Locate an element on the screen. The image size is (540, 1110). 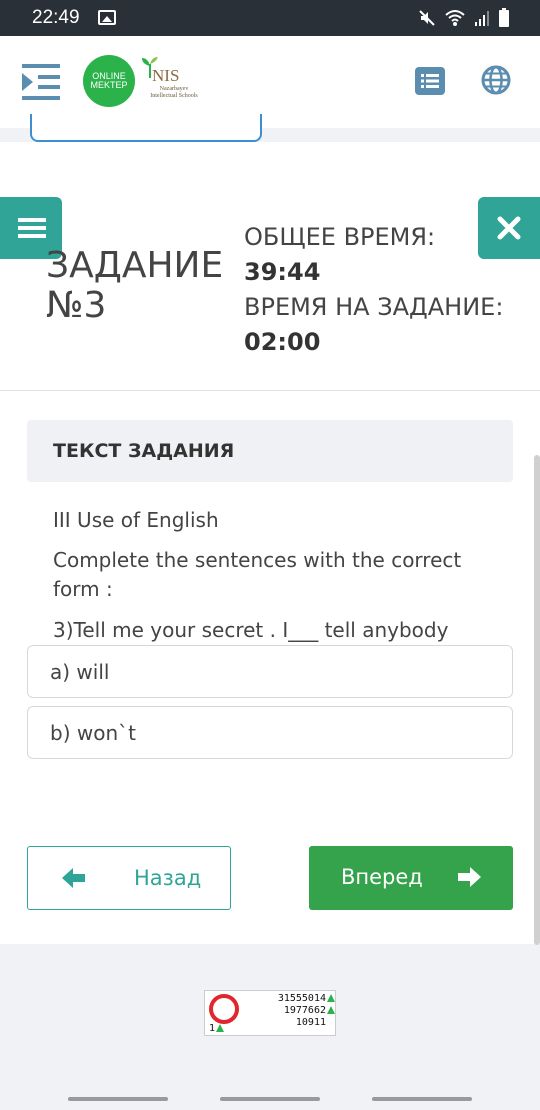
arrow-left-icon is located at coordinates (73, 878).